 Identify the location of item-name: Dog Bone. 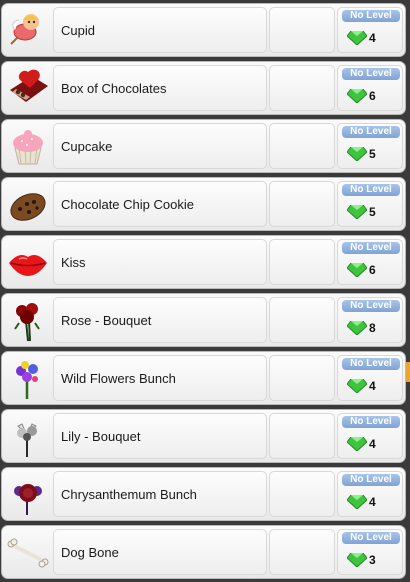
(90, 552).